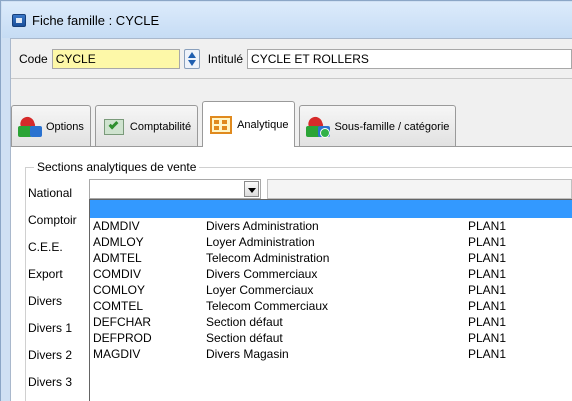  Describe the element at coordinates (96, 20) in the screenshot. I see `window-title: Fiche famille : CYCLE` at that location.